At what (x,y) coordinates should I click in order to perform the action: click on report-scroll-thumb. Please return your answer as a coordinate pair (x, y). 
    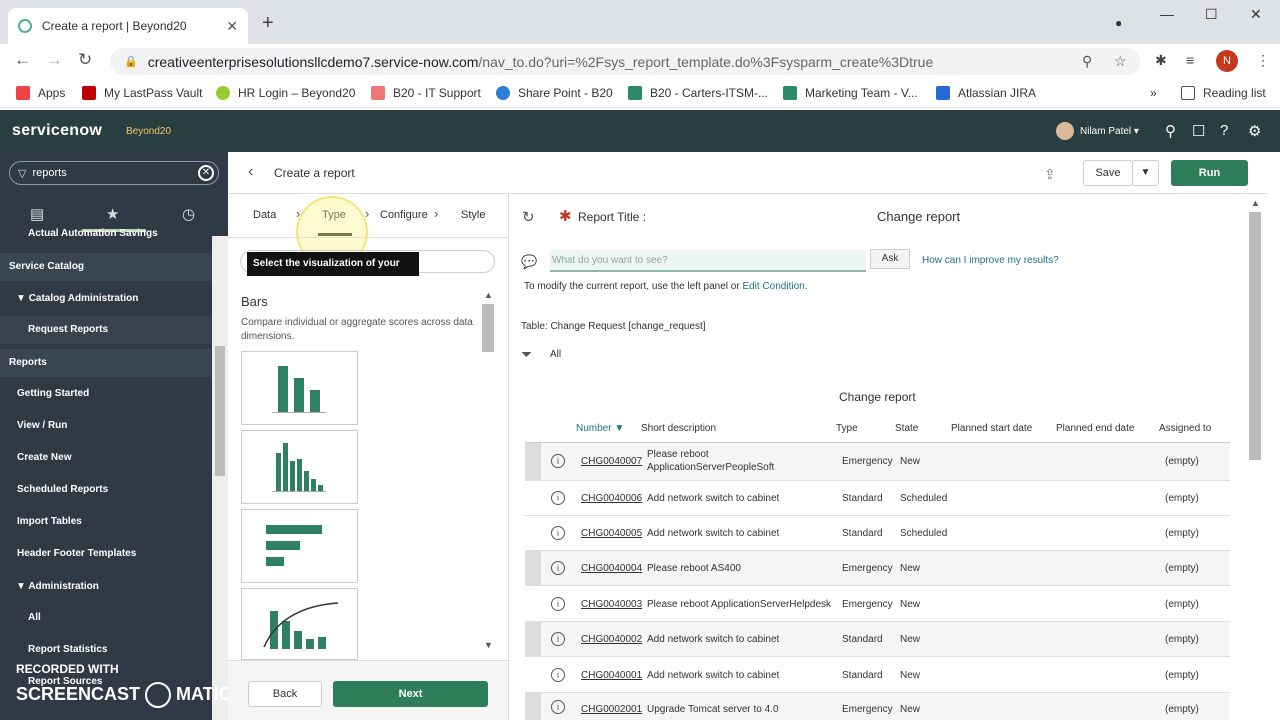
    Looking at the image, I should click on (1255, 336).